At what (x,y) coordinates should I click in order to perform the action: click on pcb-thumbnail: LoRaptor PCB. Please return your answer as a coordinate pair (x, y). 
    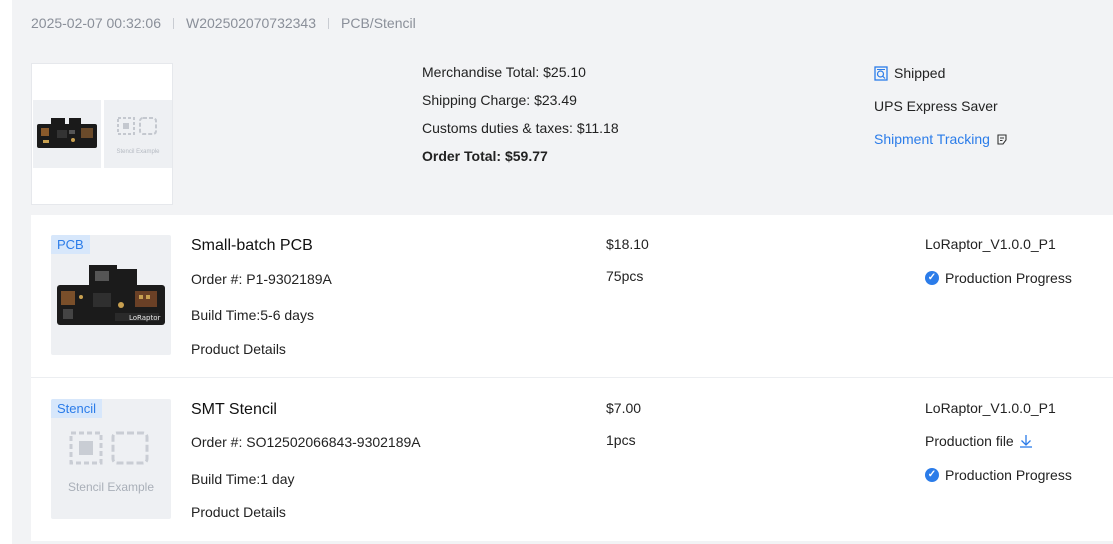
    Looking at the image, I should click on (111, 295).